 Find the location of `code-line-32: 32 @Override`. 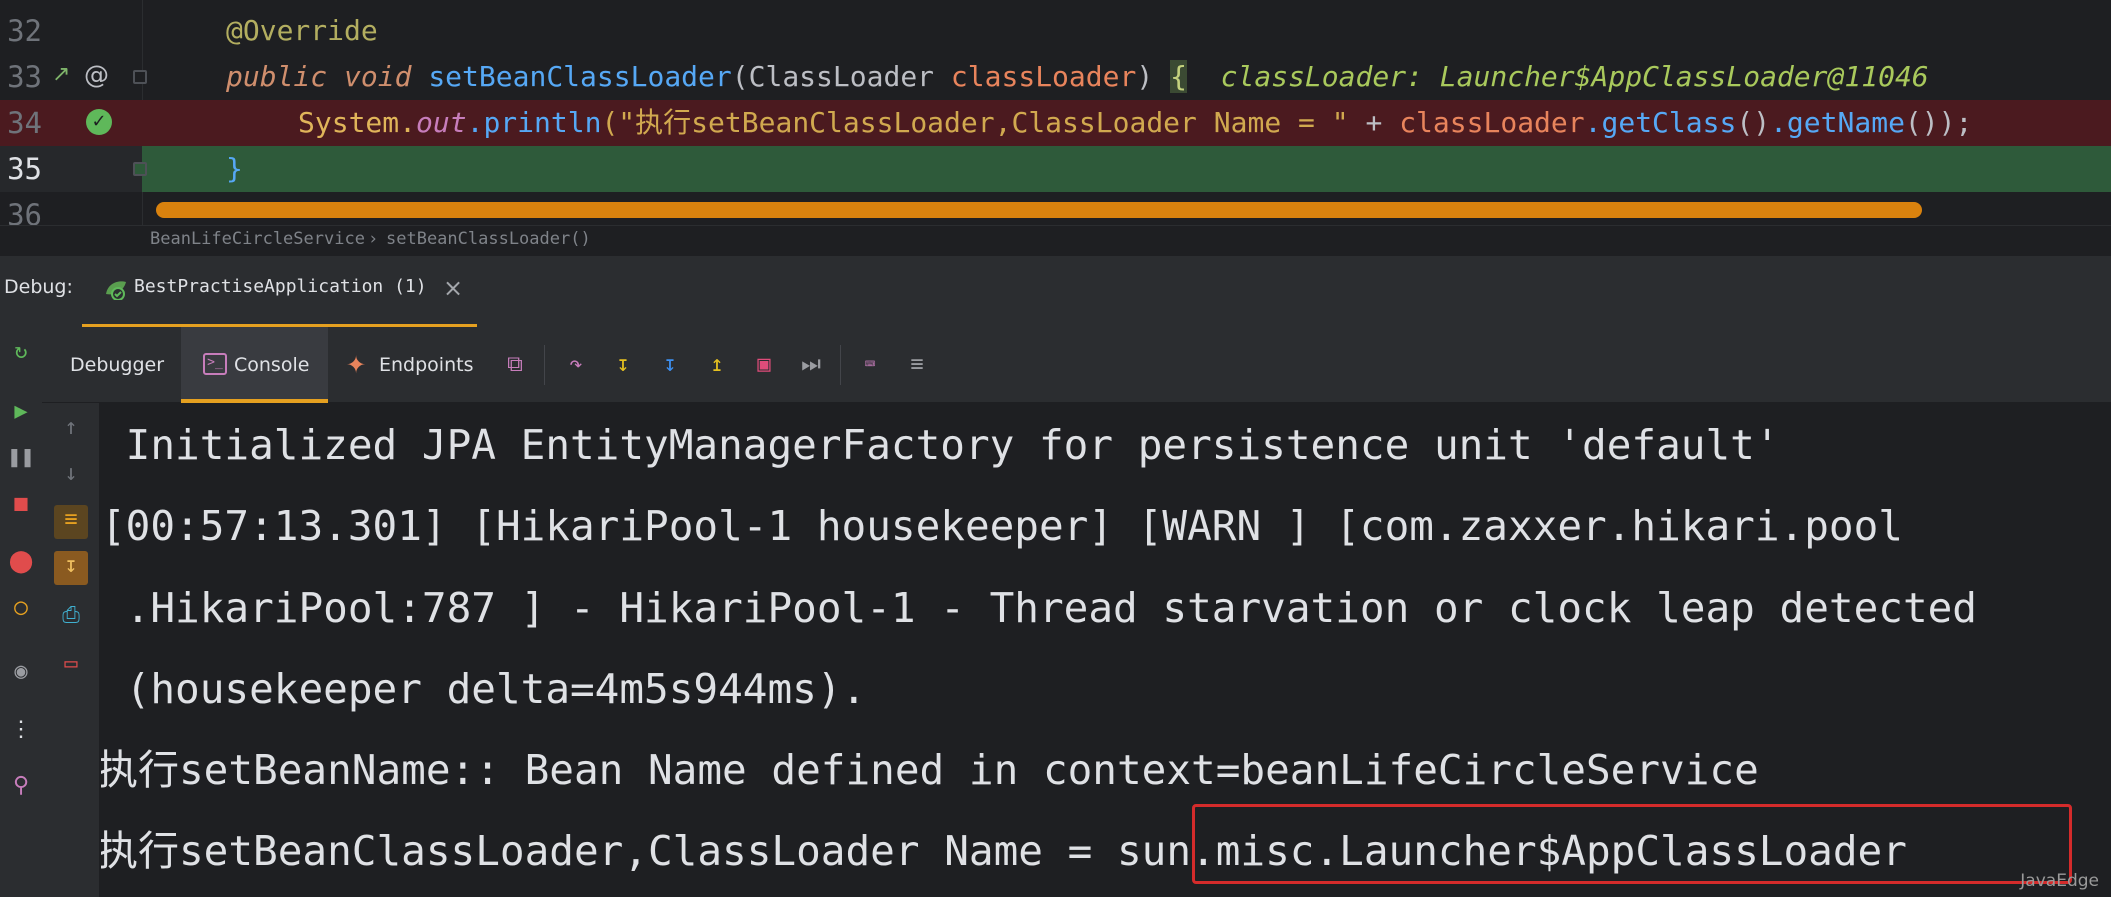

code-line-32: 32 @Override is located at coordinates (1055, 31).